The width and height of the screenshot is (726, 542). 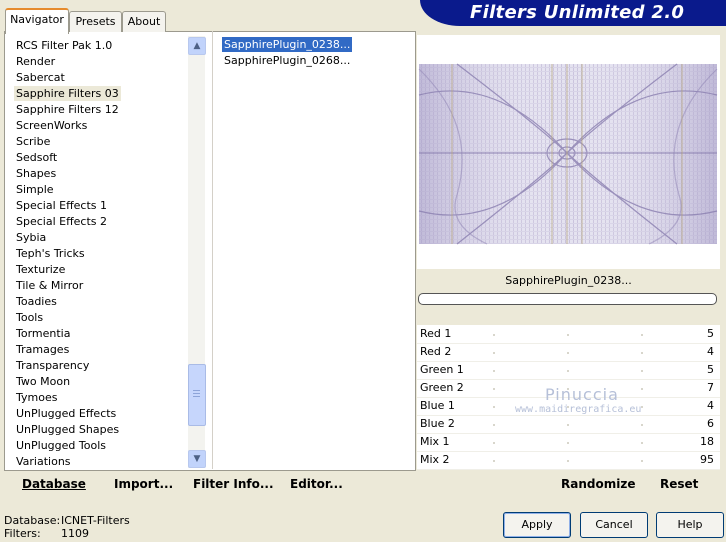 I want to click on param-row: Red 1 5, so click(x=568, y=334).